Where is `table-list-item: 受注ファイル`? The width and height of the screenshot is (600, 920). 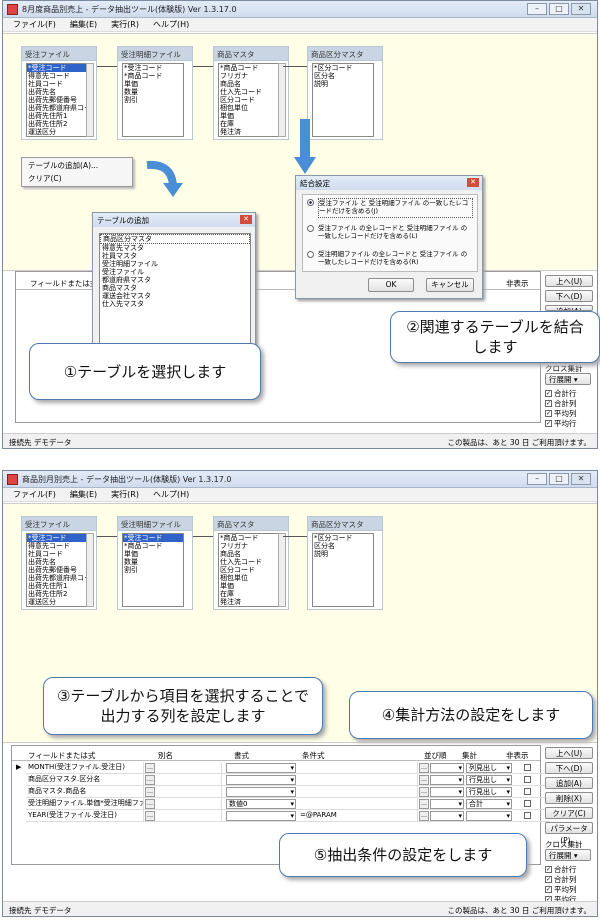 table-list-item: 受注ファイル is located at coordinates (175, 272).